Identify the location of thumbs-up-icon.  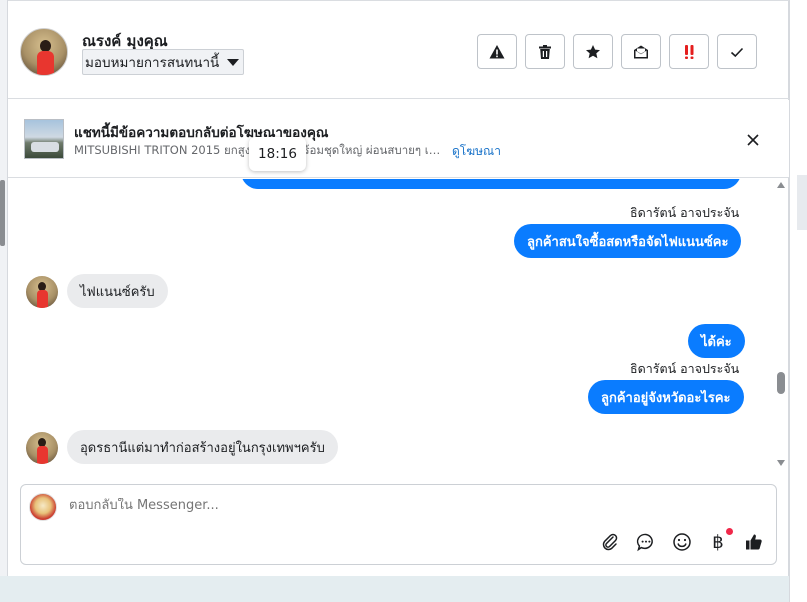
(754, 542).